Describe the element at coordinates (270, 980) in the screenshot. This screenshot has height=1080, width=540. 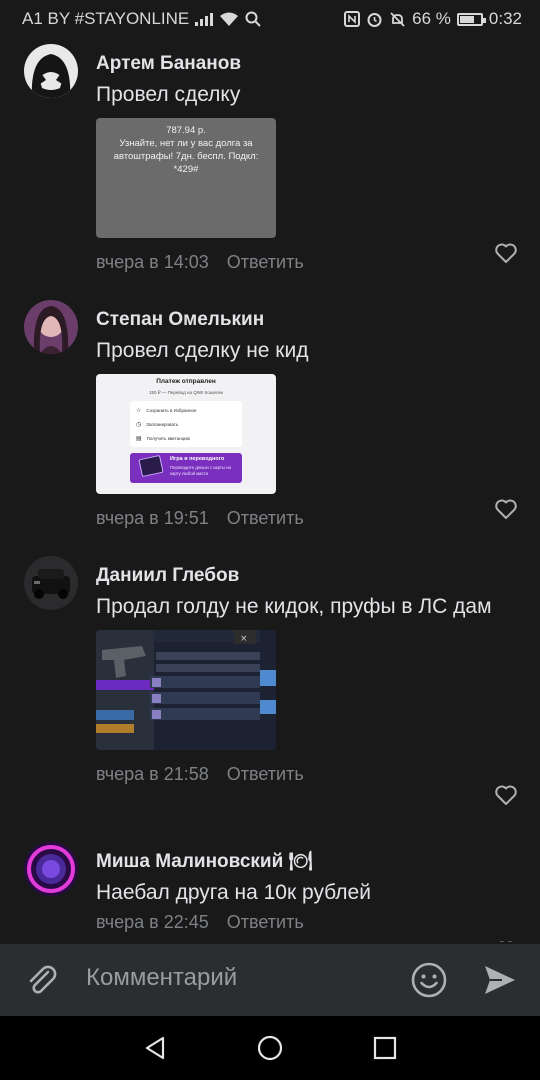
I see `comment-composer: Комментарий` at that location.